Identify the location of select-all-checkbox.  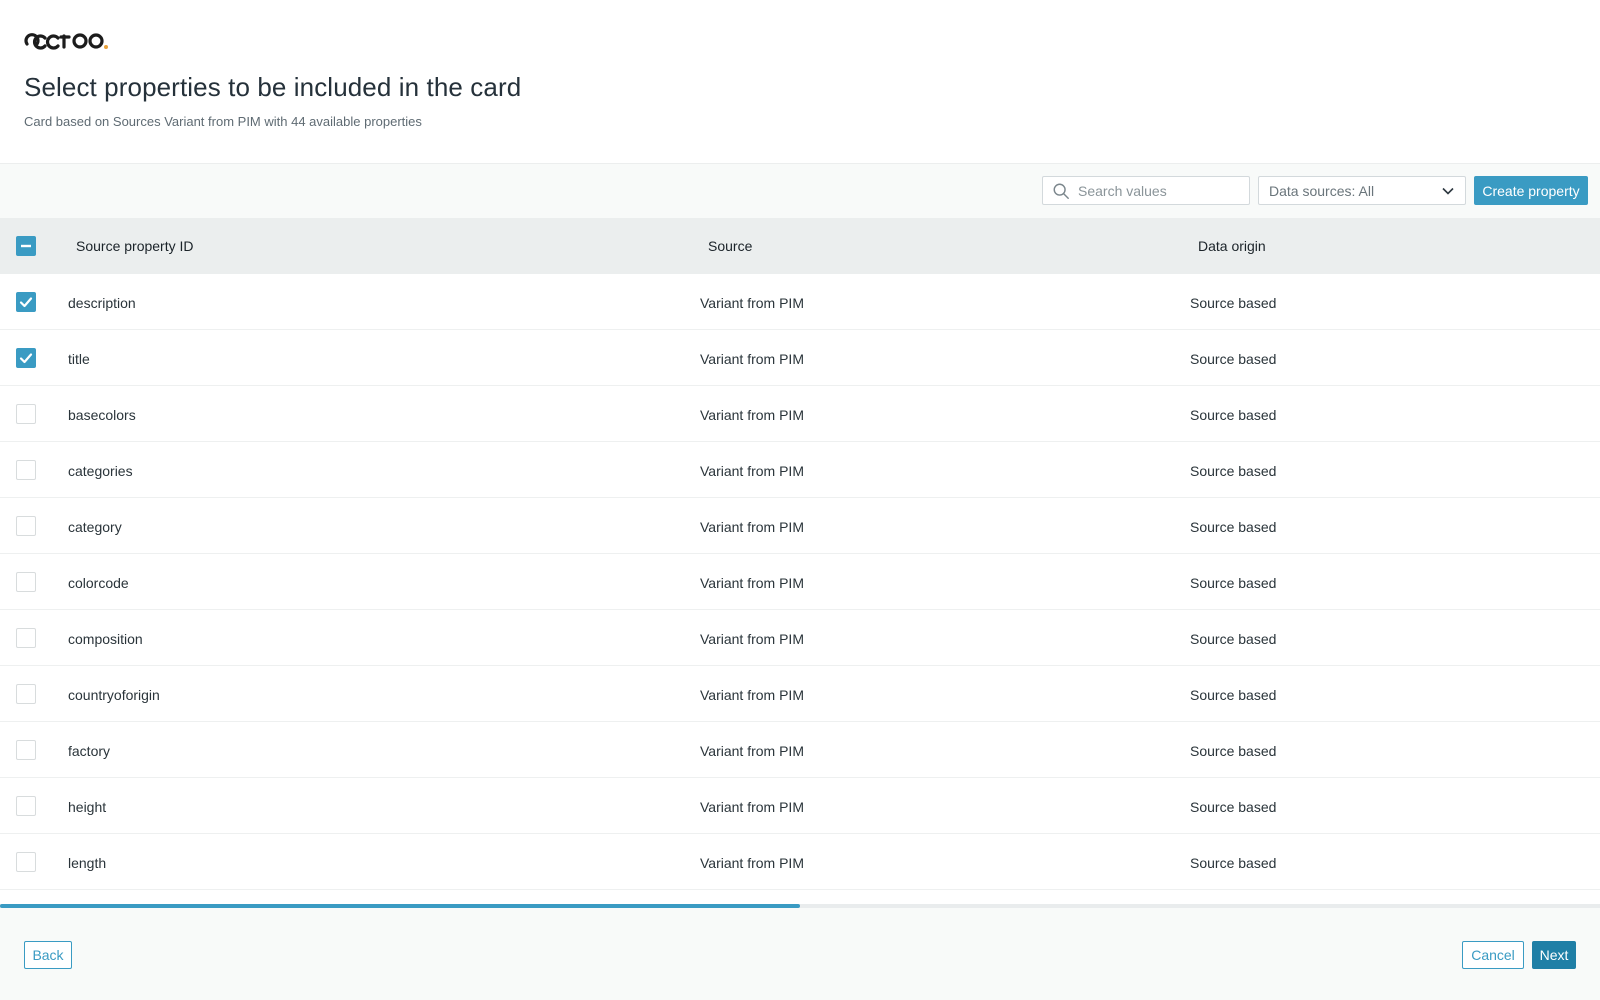
(26, 246).